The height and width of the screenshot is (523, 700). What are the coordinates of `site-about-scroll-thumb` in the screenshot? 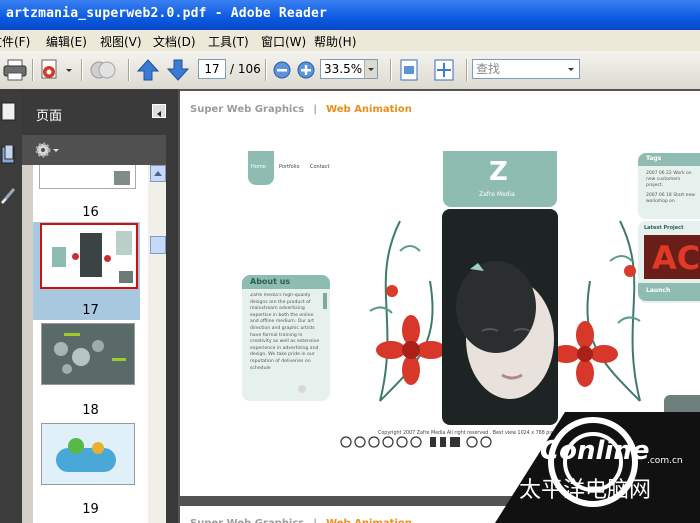 It's located at (325, 301).